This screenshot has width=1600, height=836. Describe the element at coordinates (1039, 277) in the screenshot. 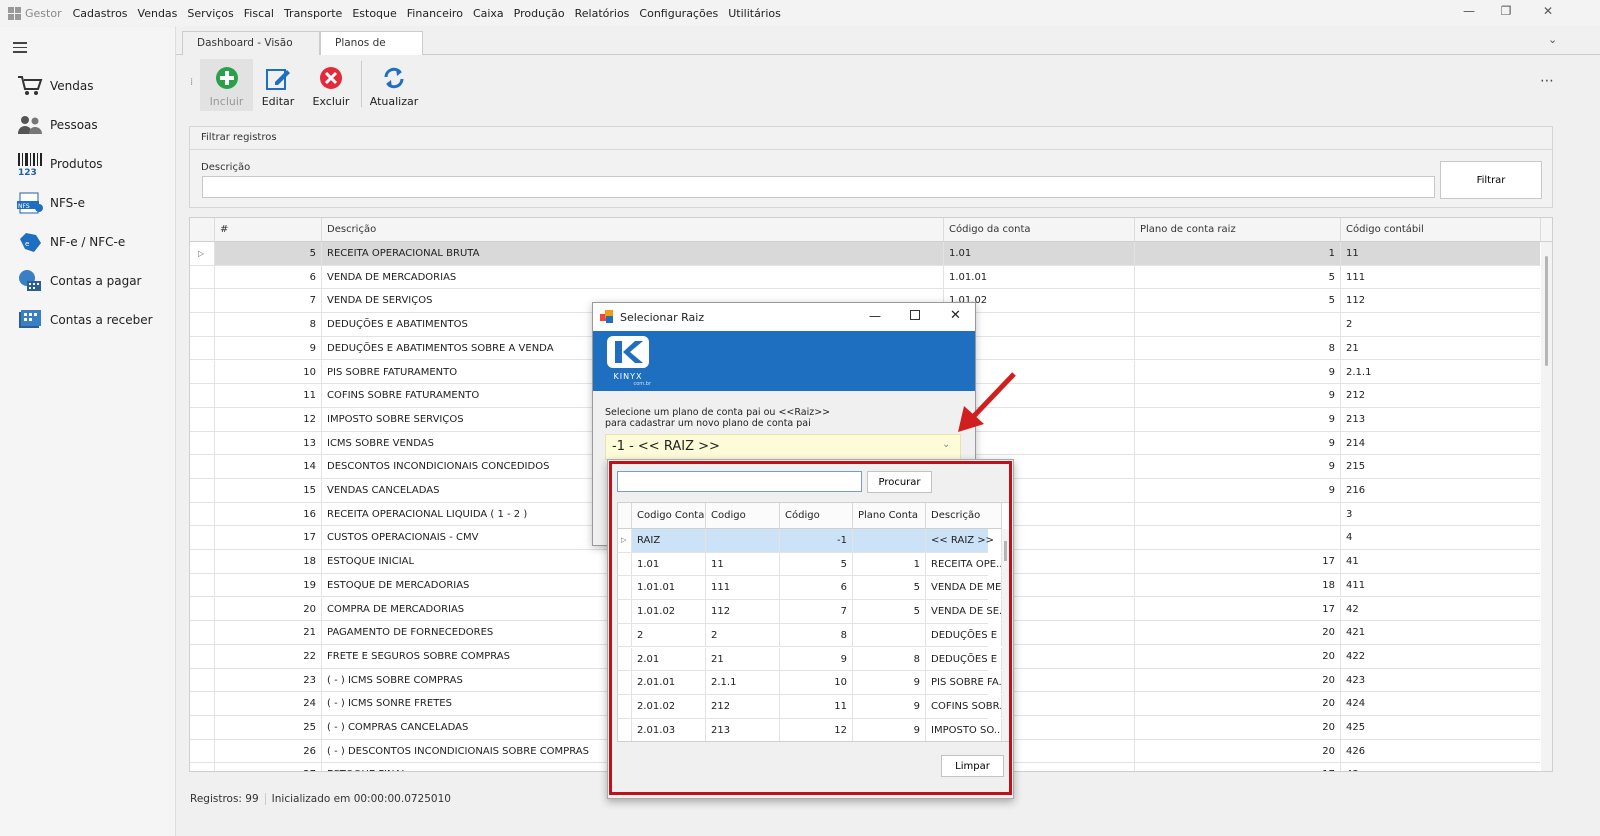

I see `table-cell: 1.01.01` at that location.